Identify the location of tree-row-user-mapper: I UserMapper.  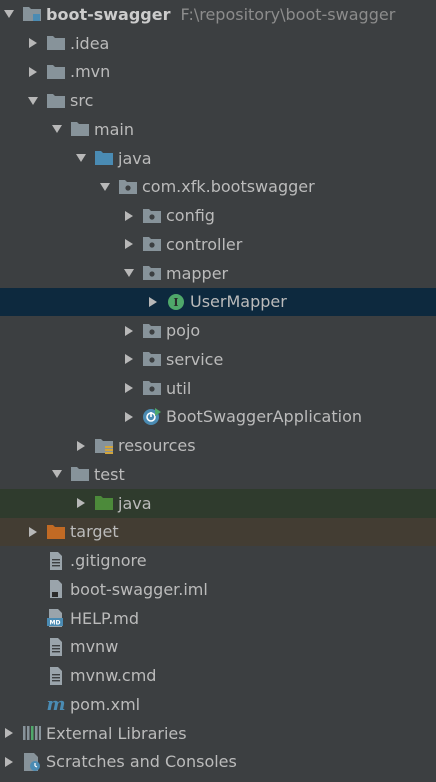
(218, 302).